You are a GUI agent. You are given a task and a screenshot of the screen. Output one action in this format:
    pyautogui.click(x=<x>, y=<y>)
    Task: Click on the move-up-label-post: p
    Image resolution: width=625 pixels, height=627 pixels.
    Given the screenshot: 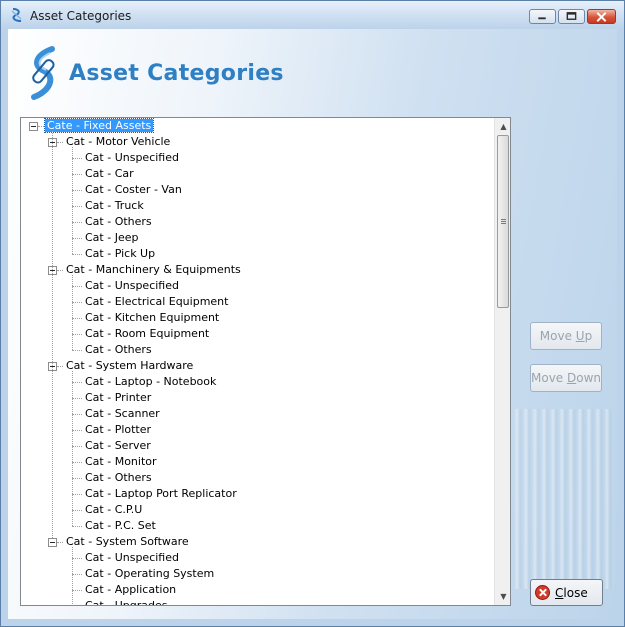 What is the action you would take?
    pyautogui.click(x=588, y=336)
    